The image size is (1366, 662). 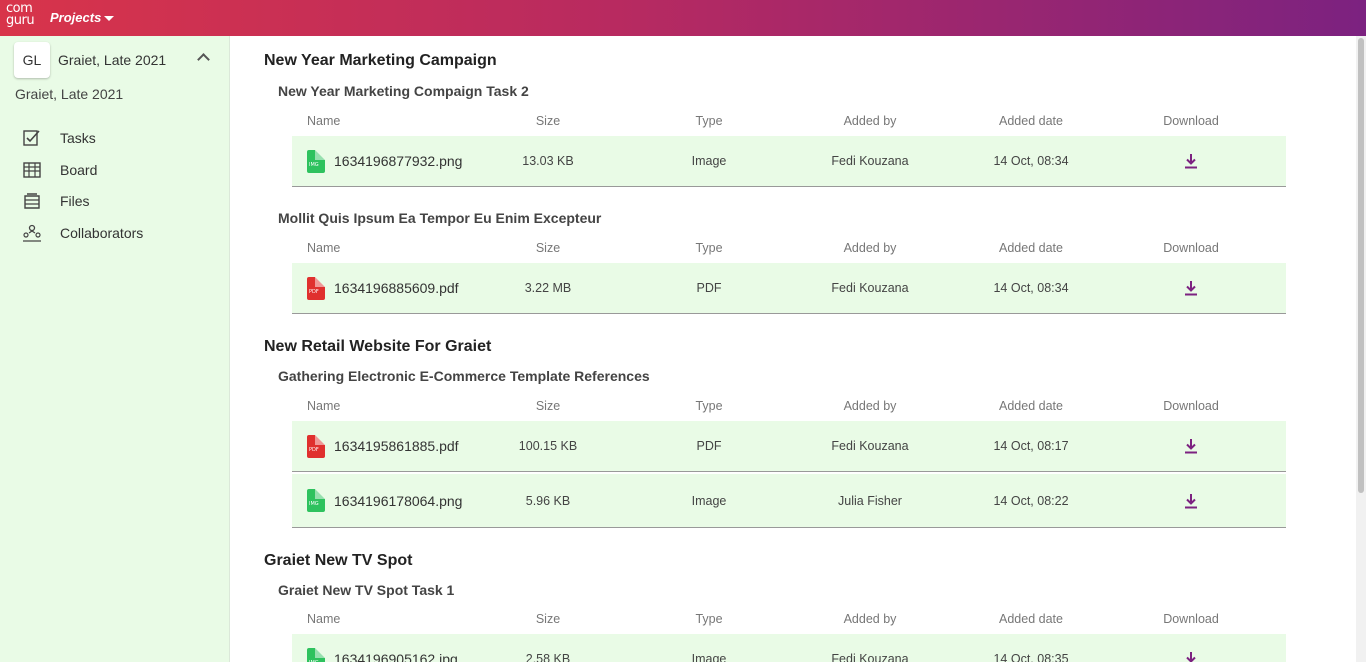 What do you see at coordinates (548, 161) in the screenshot?
I see `file-size: 13.03 KB` at bounding box center [548, 161].